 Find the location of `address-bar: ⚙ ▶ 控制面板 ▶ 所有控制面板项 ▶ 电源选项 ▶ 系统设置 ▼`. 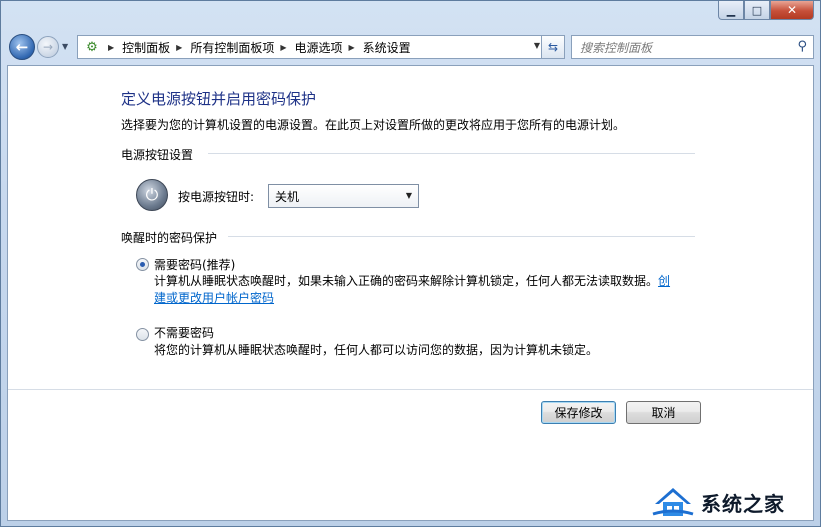

address-bar: ⚙ ▶ 控制面板 ▶ 所有控制面板项 ▶ 电源选项 ▶ 系统设置 ▼ is located at coordinates (312, 47).